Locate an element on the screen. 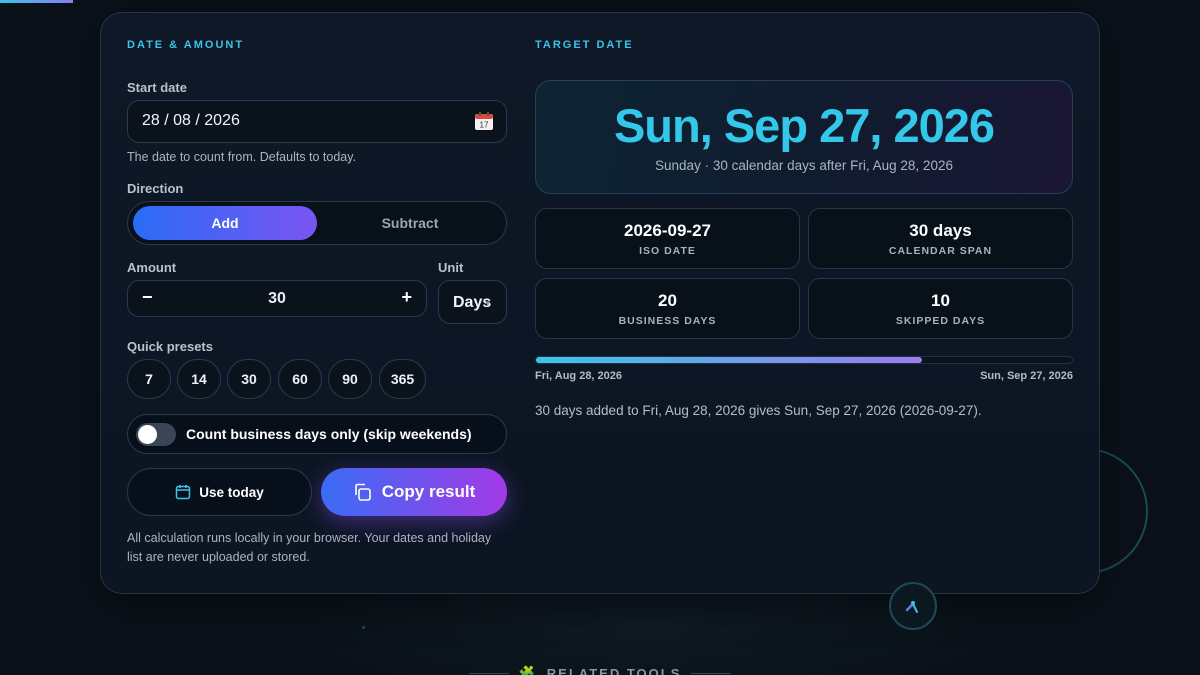 The width and height of the screenshot is (1200, 675). business-days-toggle is located at coordinates (156, 434).